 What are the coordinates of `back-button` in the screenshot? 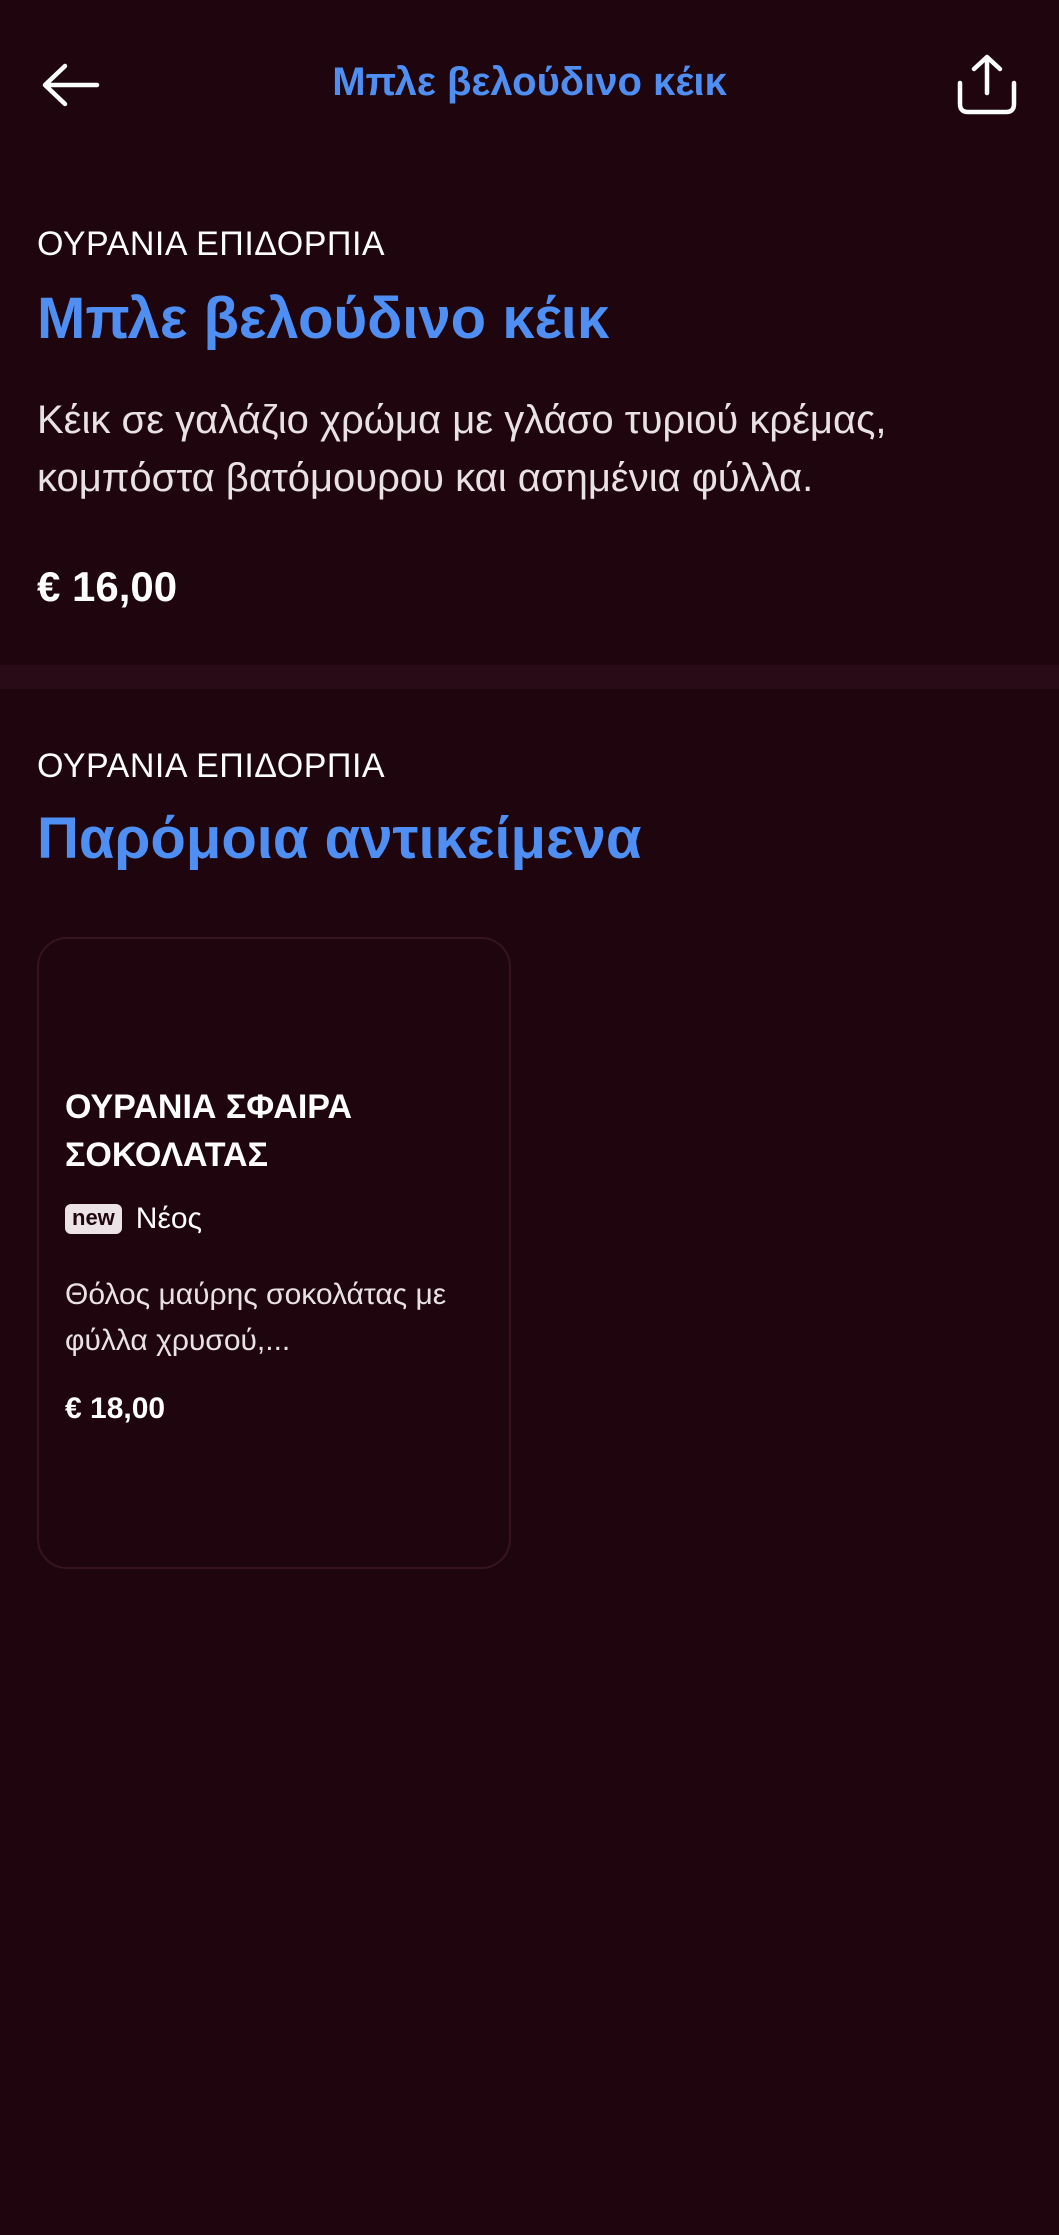 It's located at (71, 85).